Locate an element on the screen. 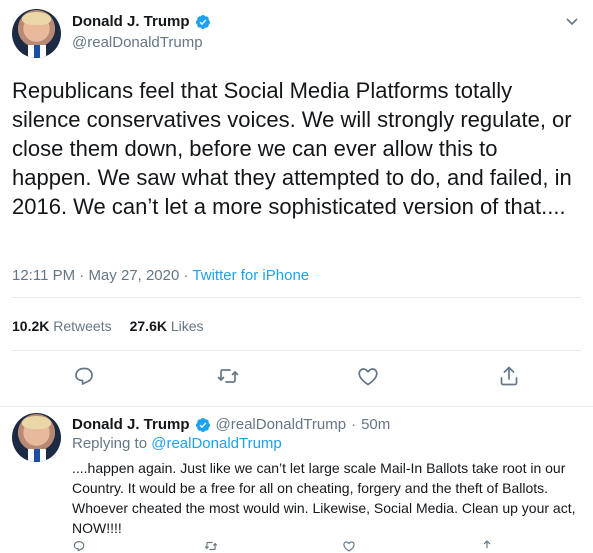 This screenshot has height=553, width=593. likes-stat: 27.6K Likes is located at coordinates (167, 326).